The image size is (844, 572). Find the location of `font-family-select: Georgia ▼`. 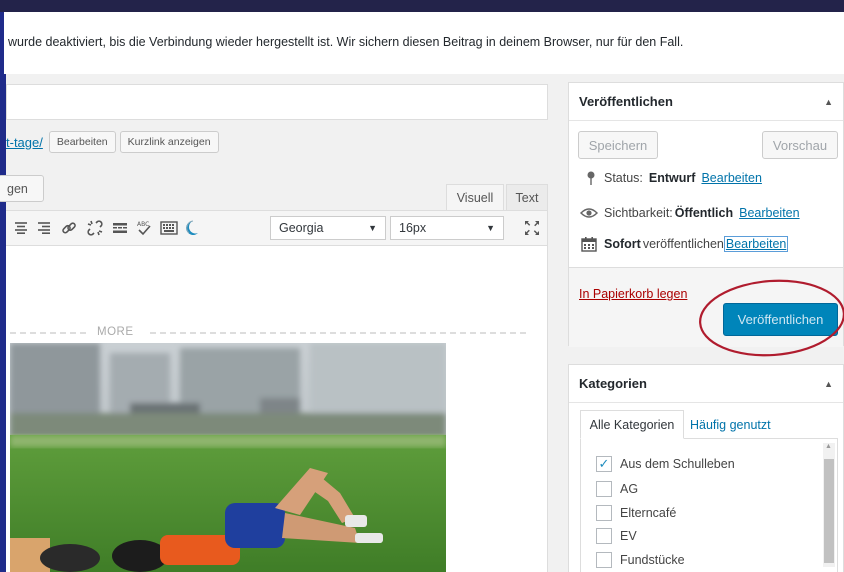

font-family-select: Georgia ▼ is located at coordinates (328, 228).